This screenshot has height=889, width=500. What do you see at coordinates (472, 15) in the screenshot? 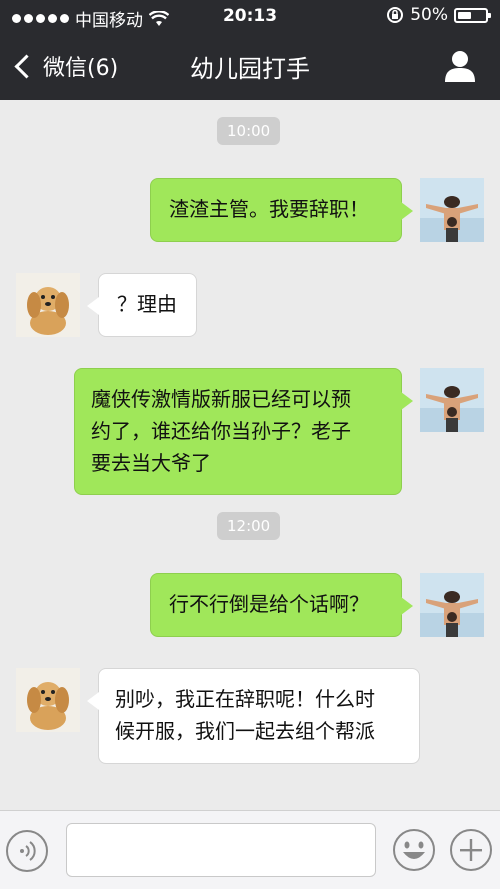
I see `battery-icon` at bounding box center [472, 15].